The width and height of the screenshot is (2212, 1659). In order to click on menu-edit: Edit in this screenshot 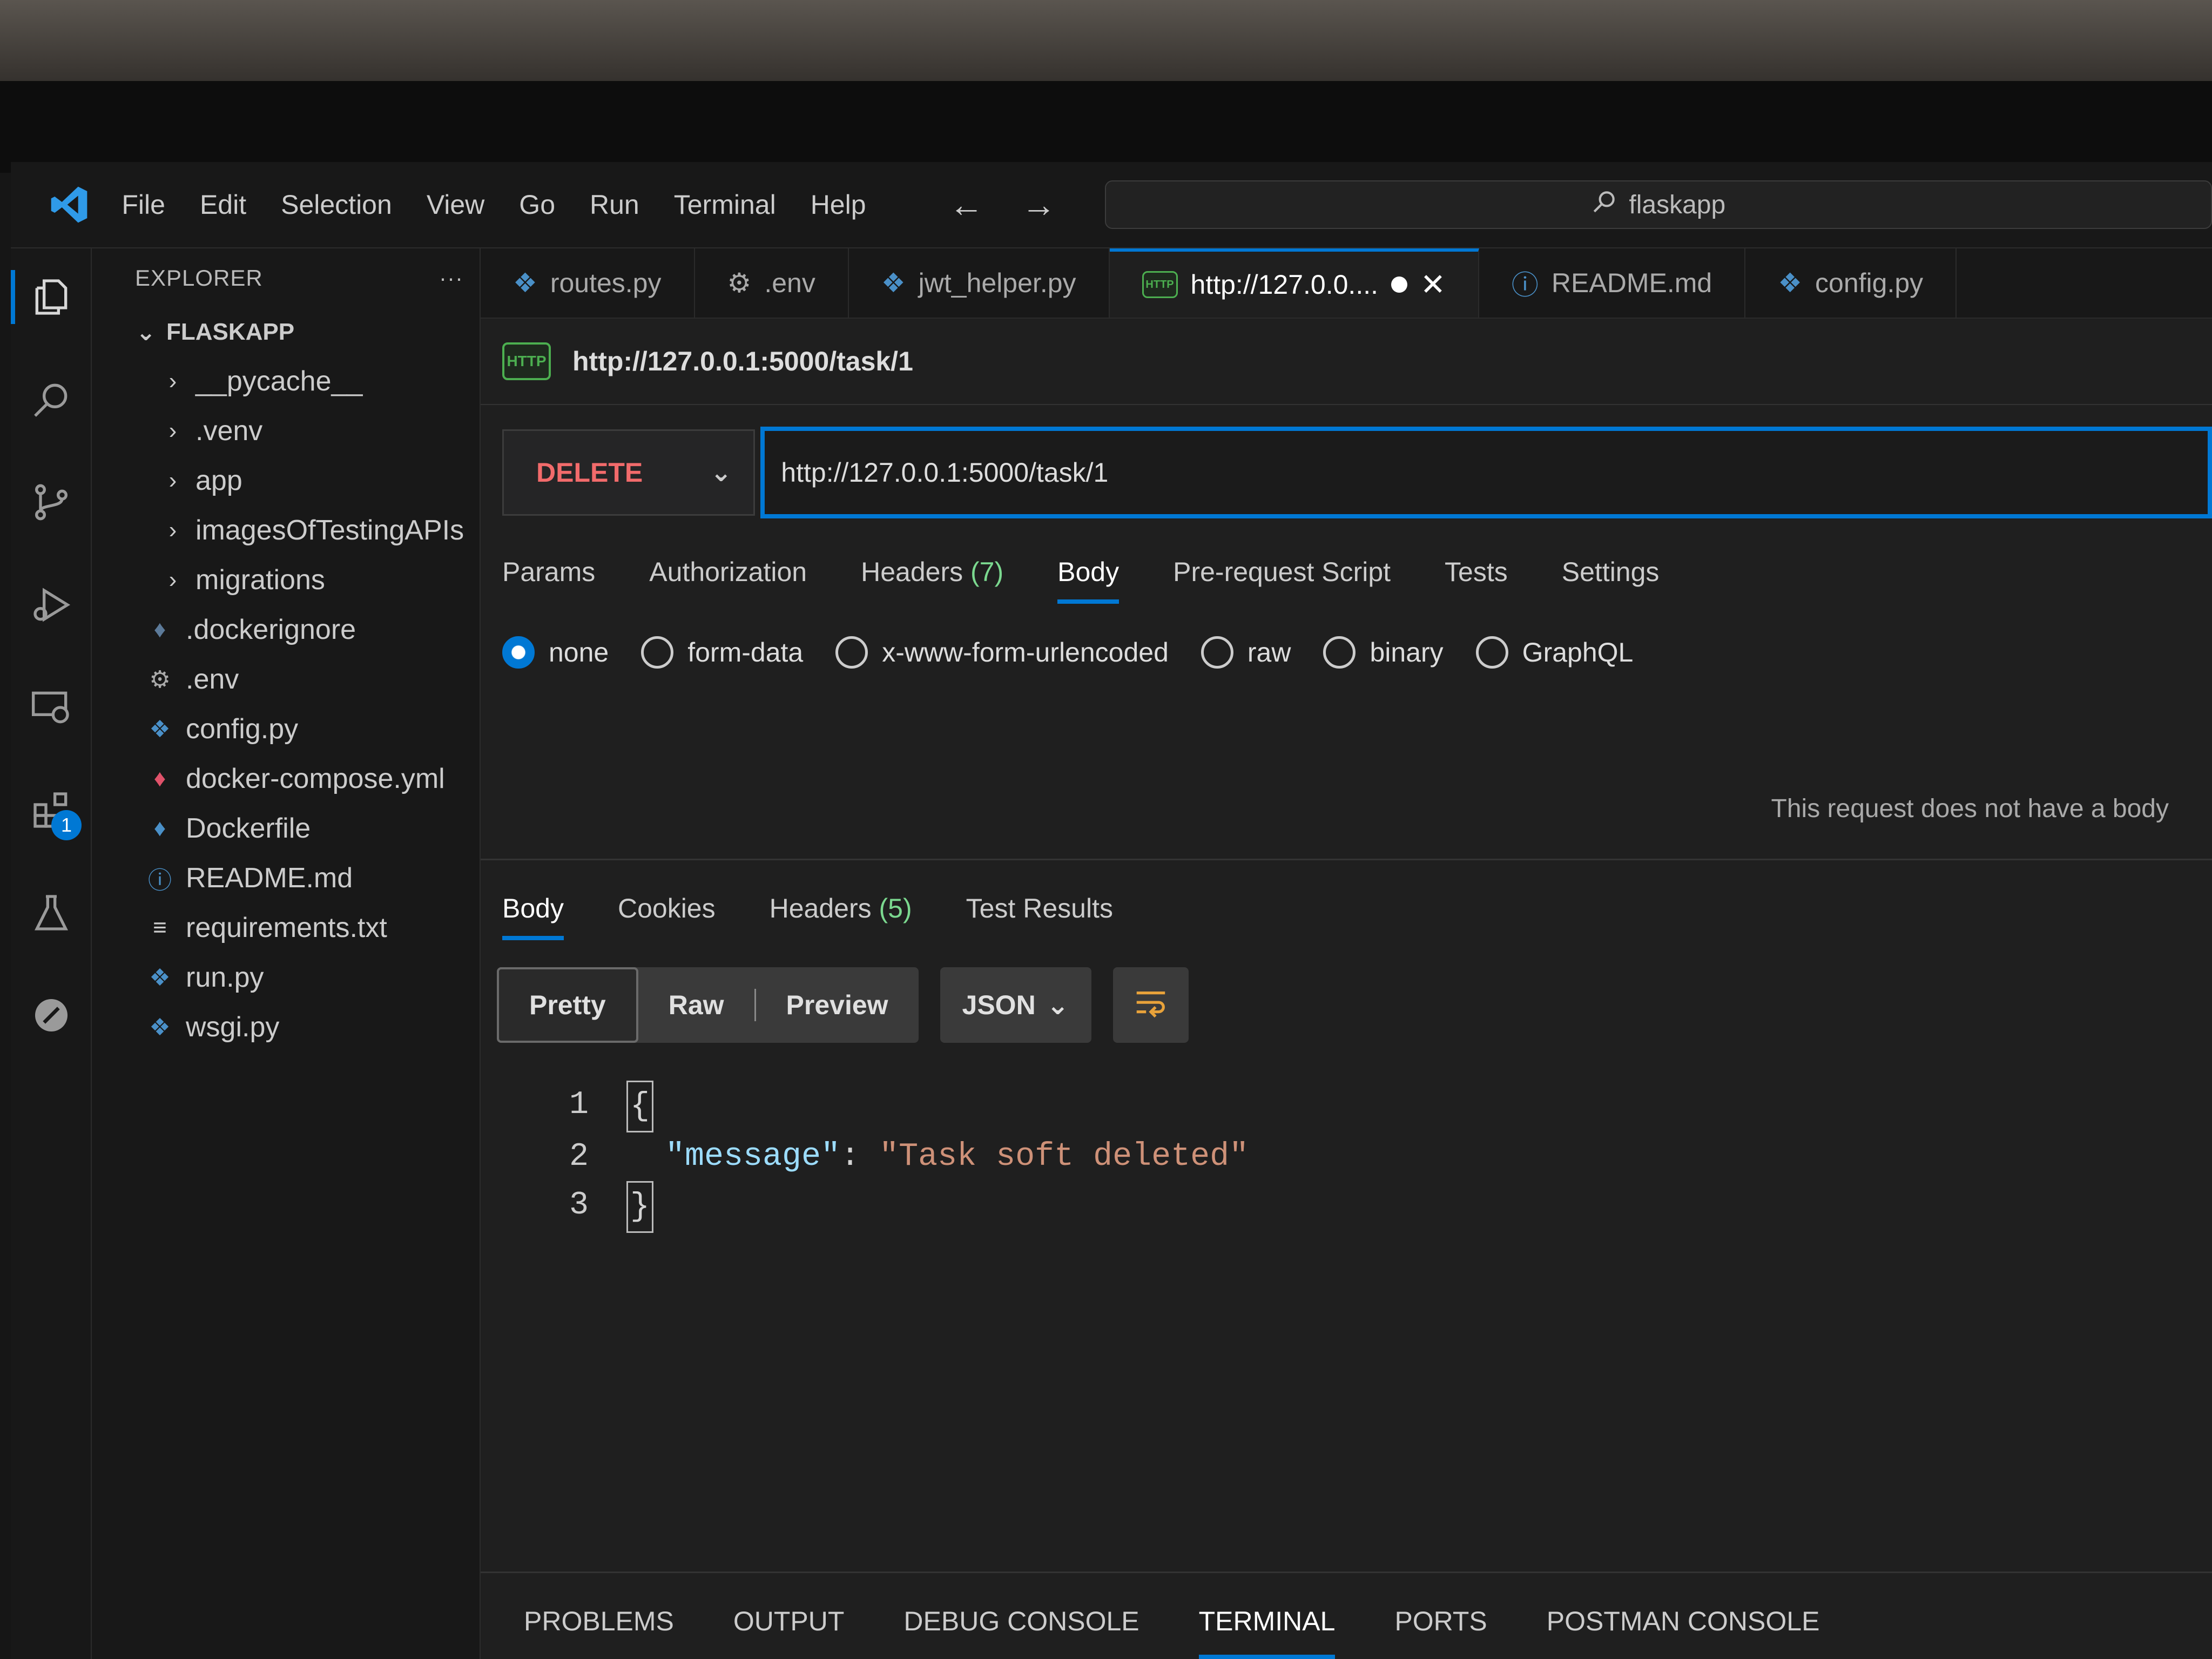, I will do `click(223, 204)`.